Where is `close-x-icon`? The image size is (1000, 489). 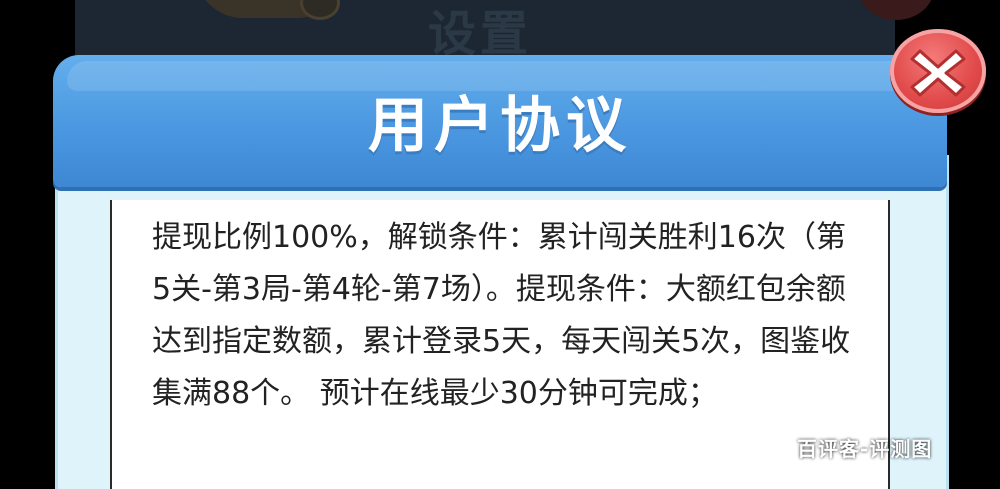 close-x-icon is located at coordinates (938, 73).